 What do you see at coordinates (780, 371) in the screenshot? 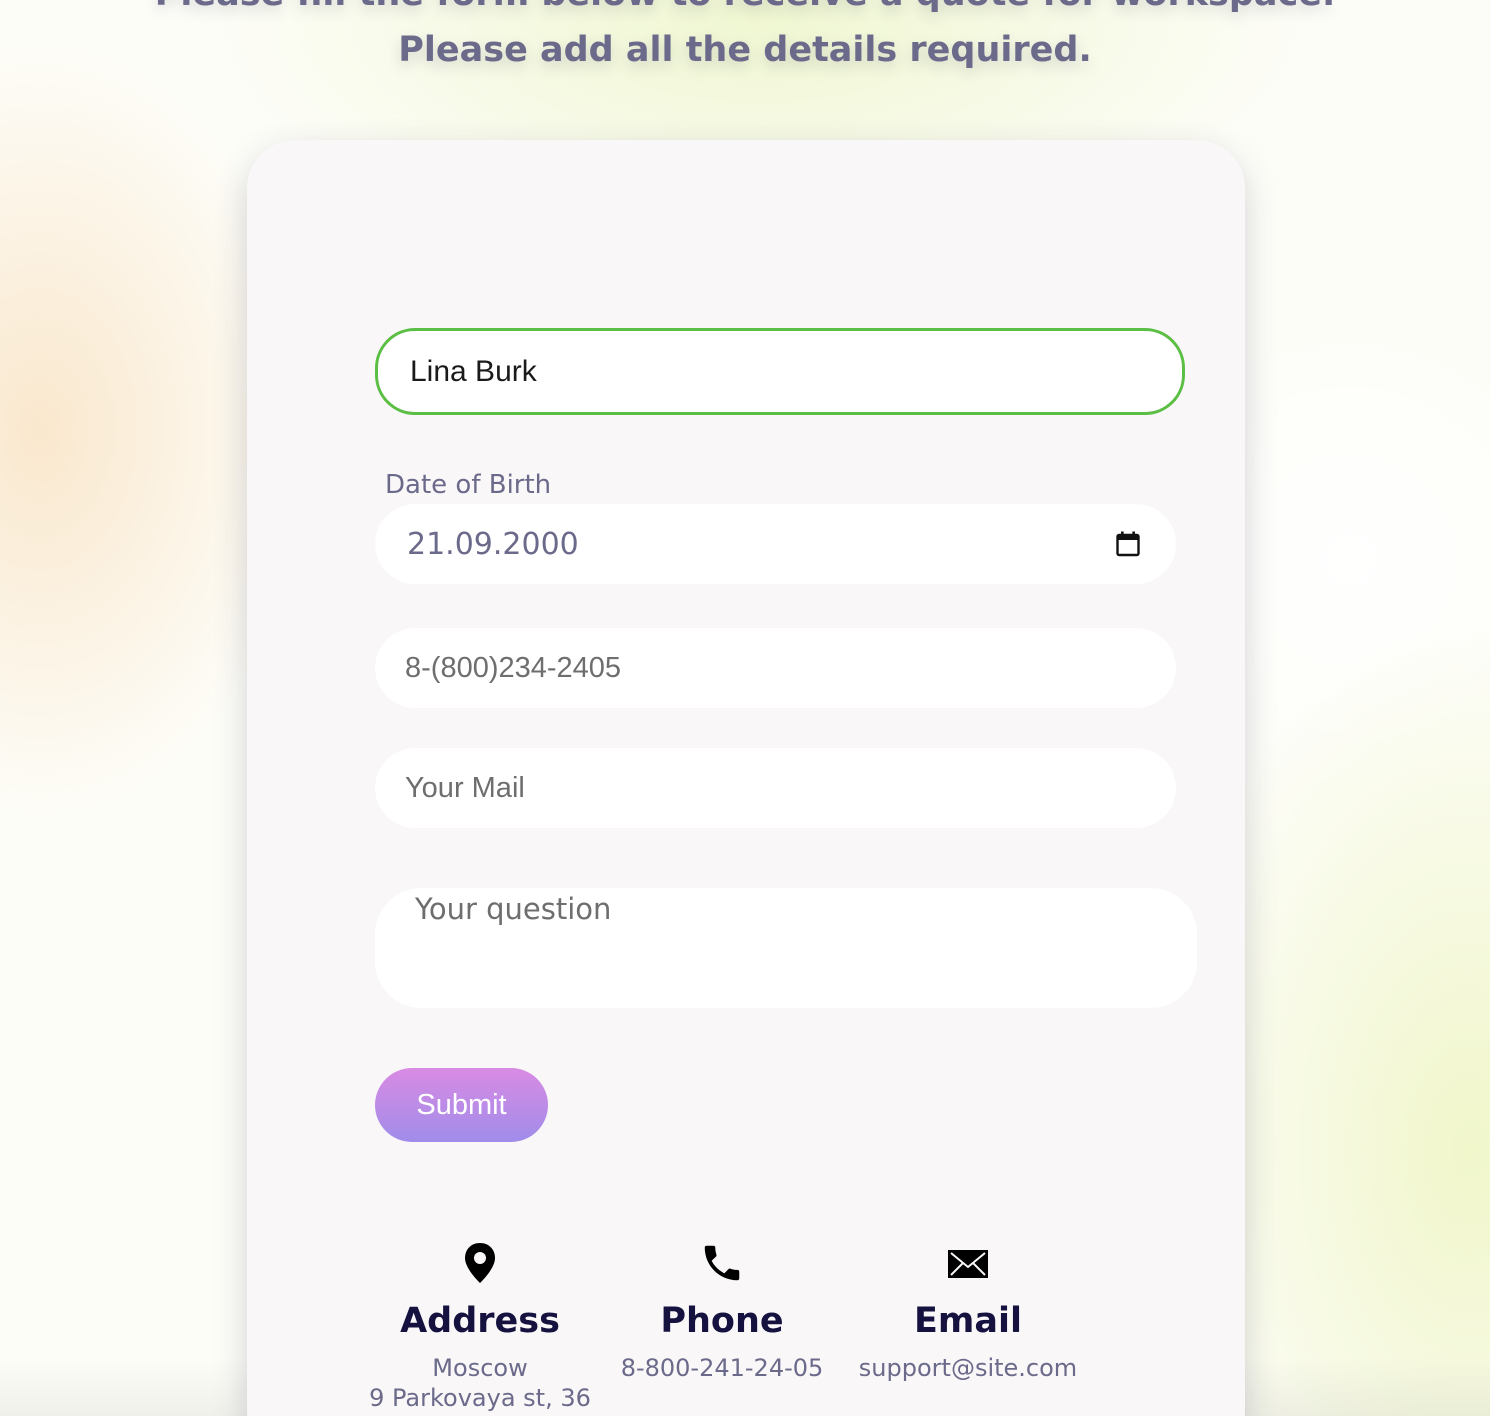
I see `name-input: Lina Burk` at bounding box center [780, 371].